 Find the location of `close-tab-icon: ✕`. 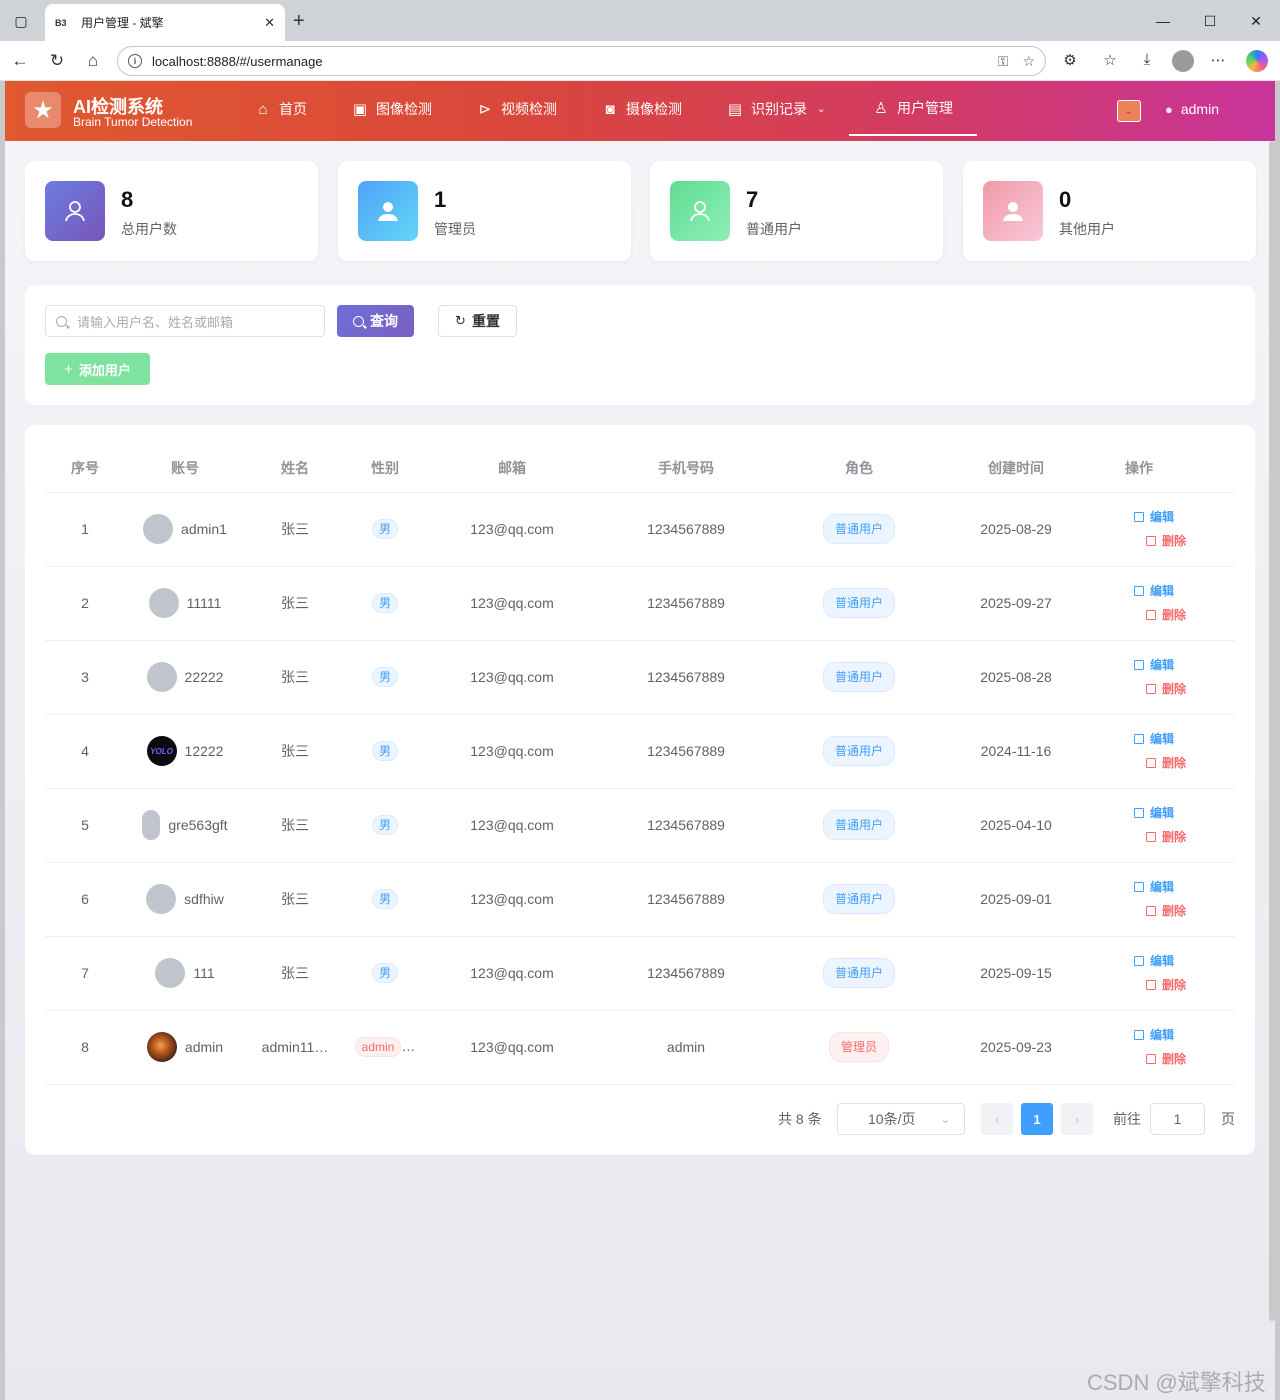

close-tab-icon: ✕ is located at coordinates (269, 23).